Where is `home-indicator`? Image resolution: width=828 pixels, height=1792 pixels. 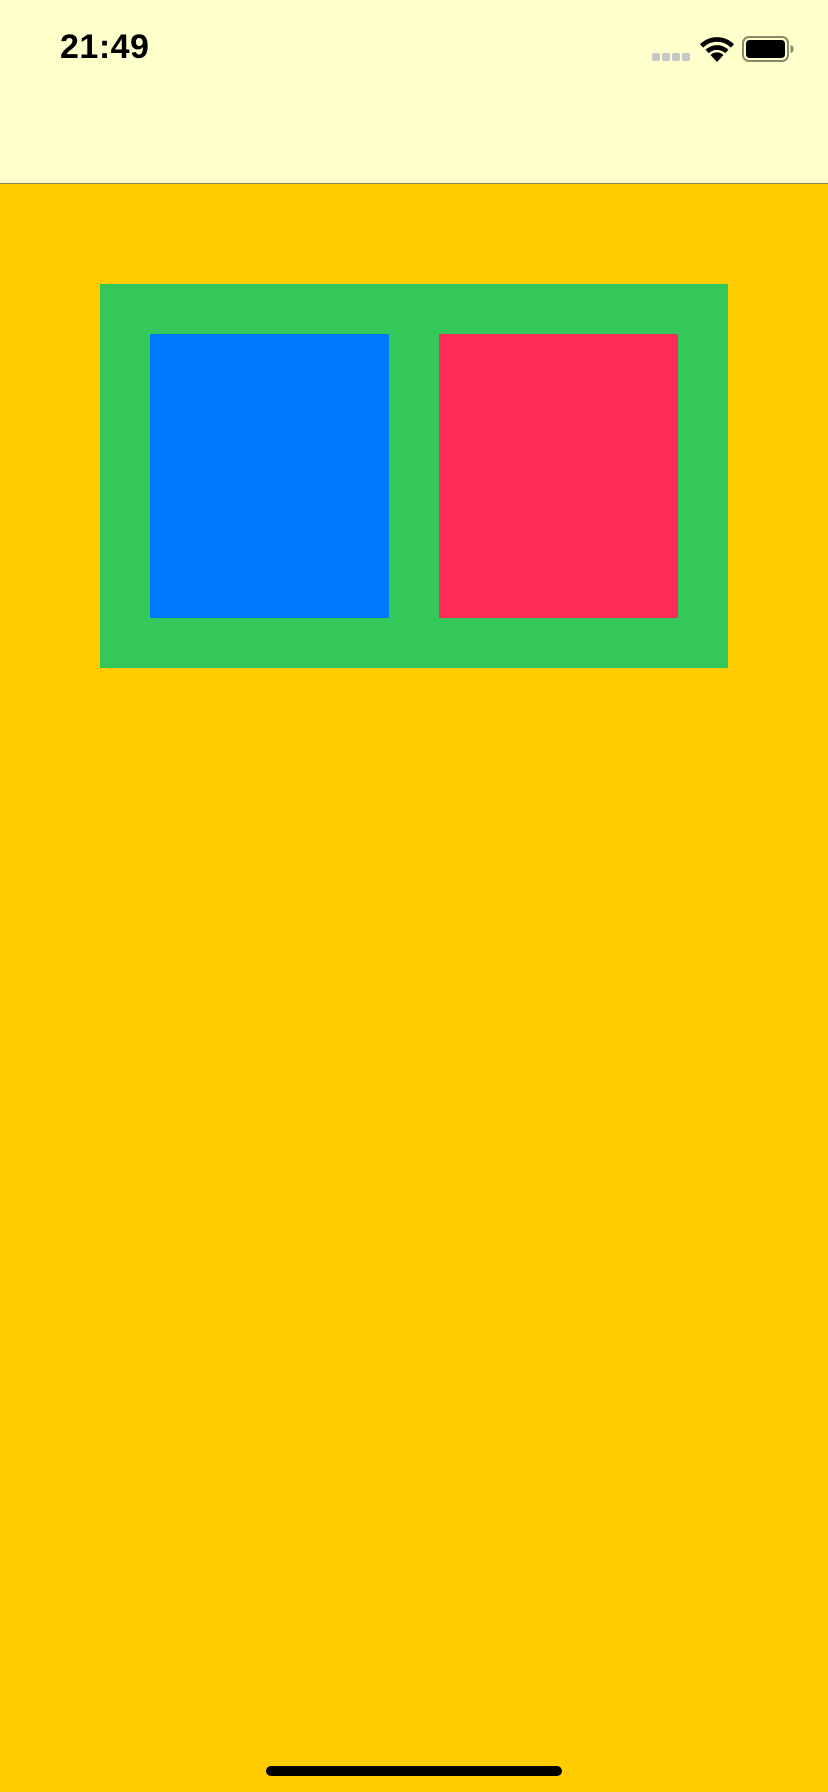
home-indicator is located at coordinates (414, 1771).